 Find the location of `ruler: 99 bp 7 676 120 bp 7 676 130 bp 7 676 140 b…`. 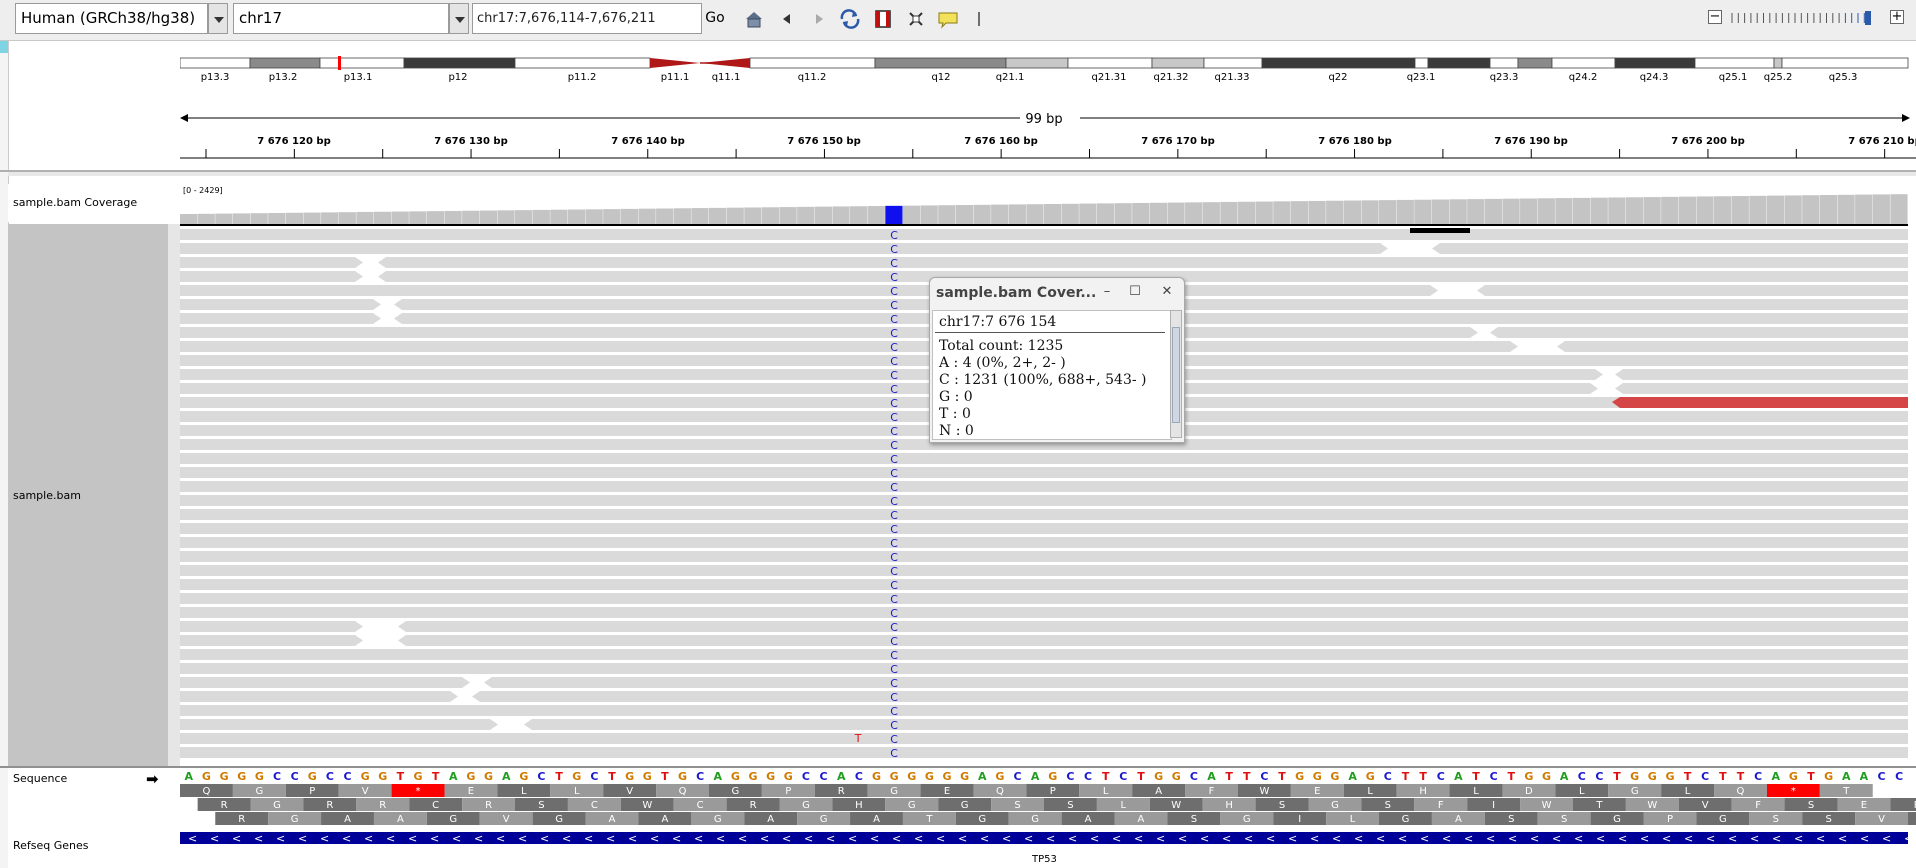

ruler: 99 bp 7 676 120 bp 7 676 130 bp 7 676 140 b… is located at coordinates (1048, 138).